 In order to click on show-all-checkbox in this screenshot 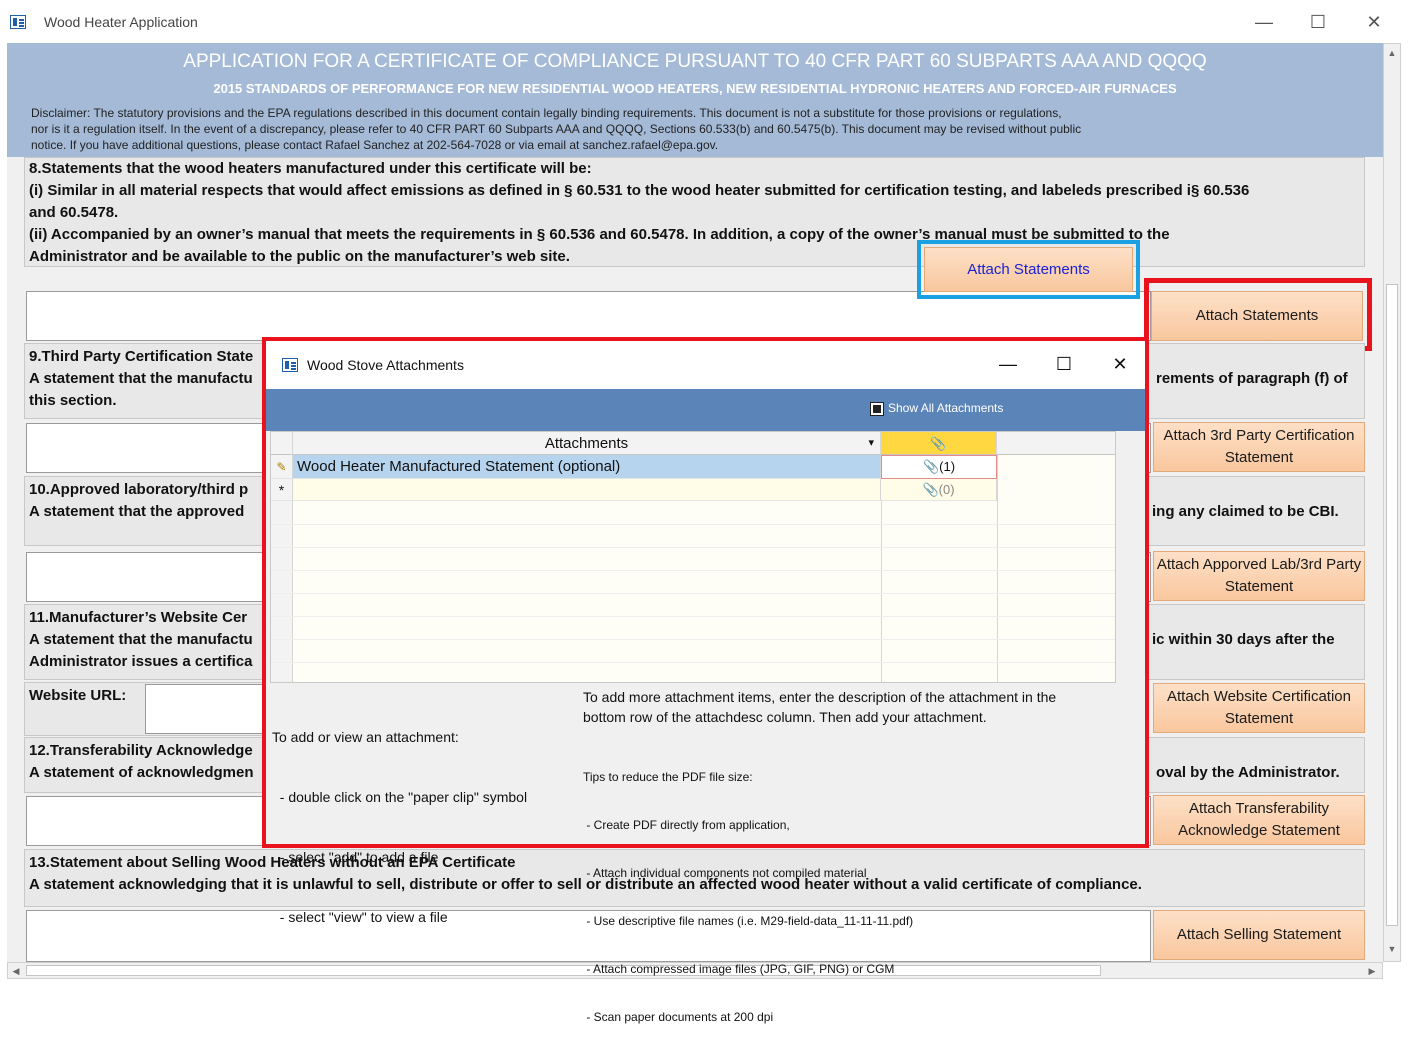, I will do `click(877, 409)`.